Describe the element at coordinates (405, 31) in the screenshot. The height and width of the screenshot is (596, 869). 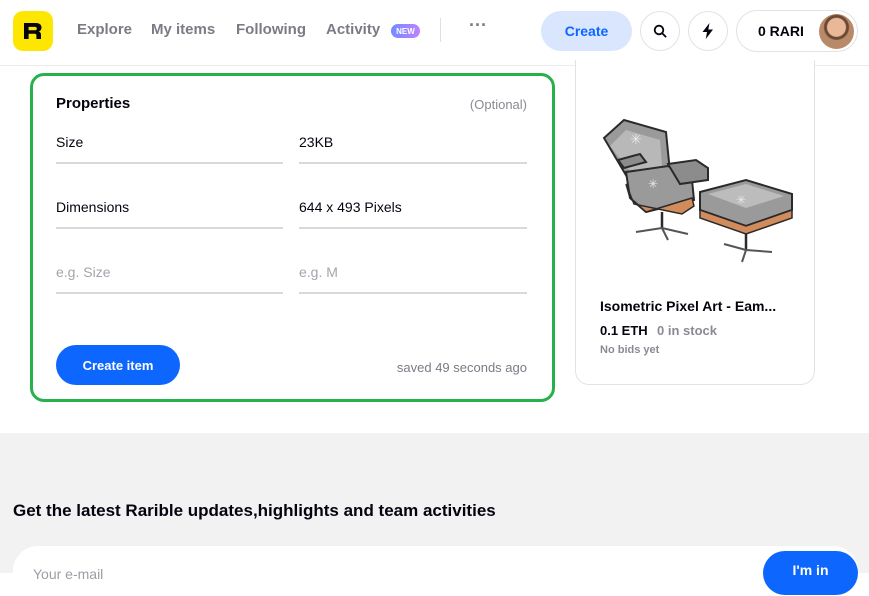
I see `new-badge: NEW` at that location.